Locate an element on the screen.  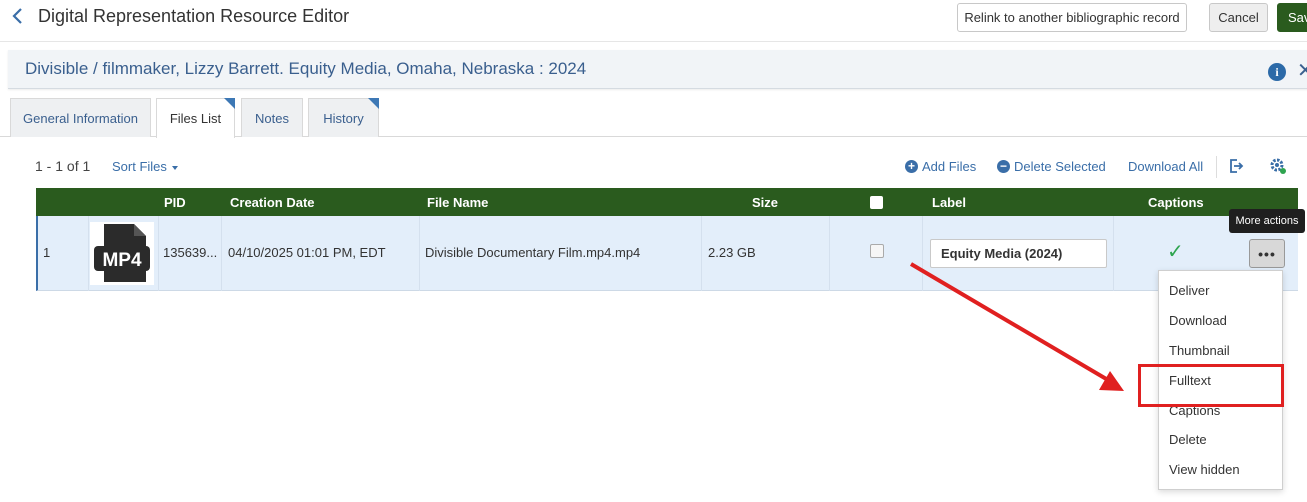
column-header-creation-date: Creation Date is located at coordinates (272, 202).